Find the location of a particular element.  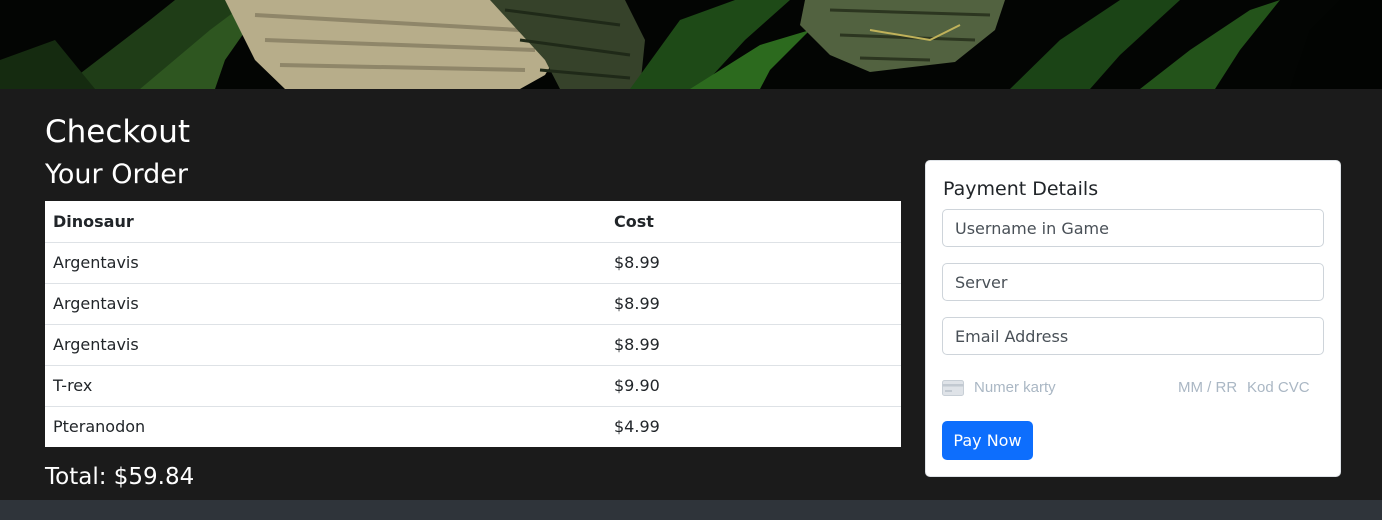

order-total: Total: $59.84 is located at coordinates (120, 477).